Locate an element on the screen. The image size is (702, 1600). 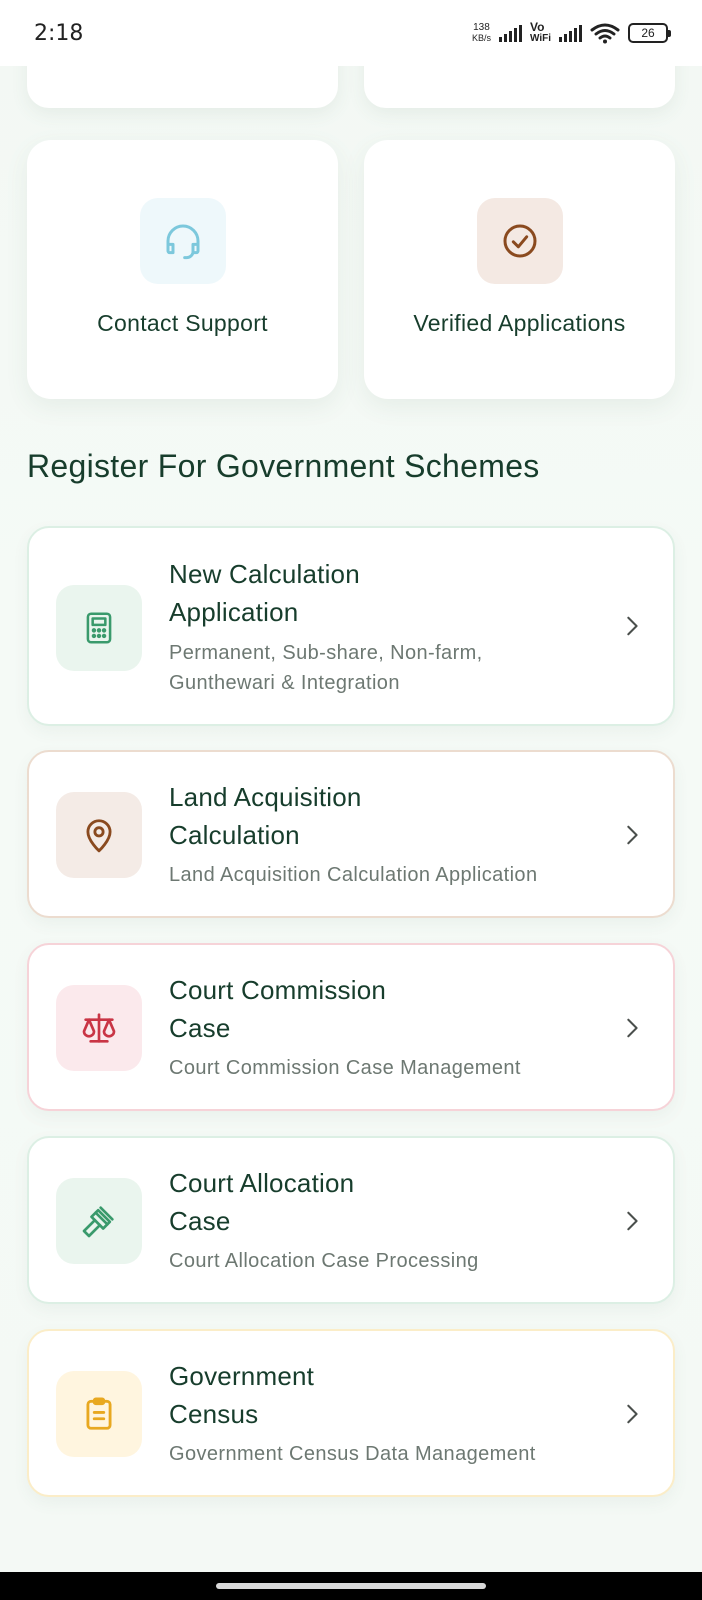
network-speed-unit: KB/s is located at coordinates (481, 38).